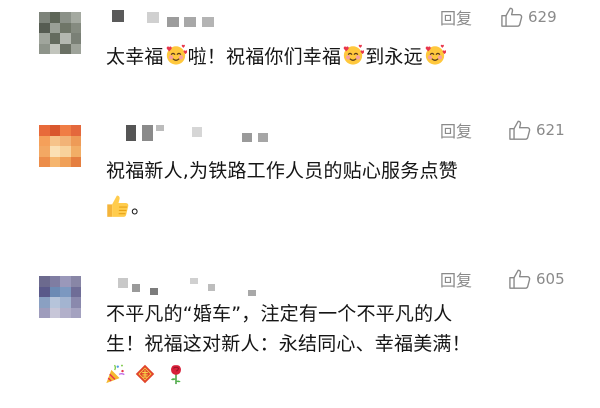  I want to click on comment-text: 太幸福 啦！祝福你们幸福 到永远, so click(341, 57).